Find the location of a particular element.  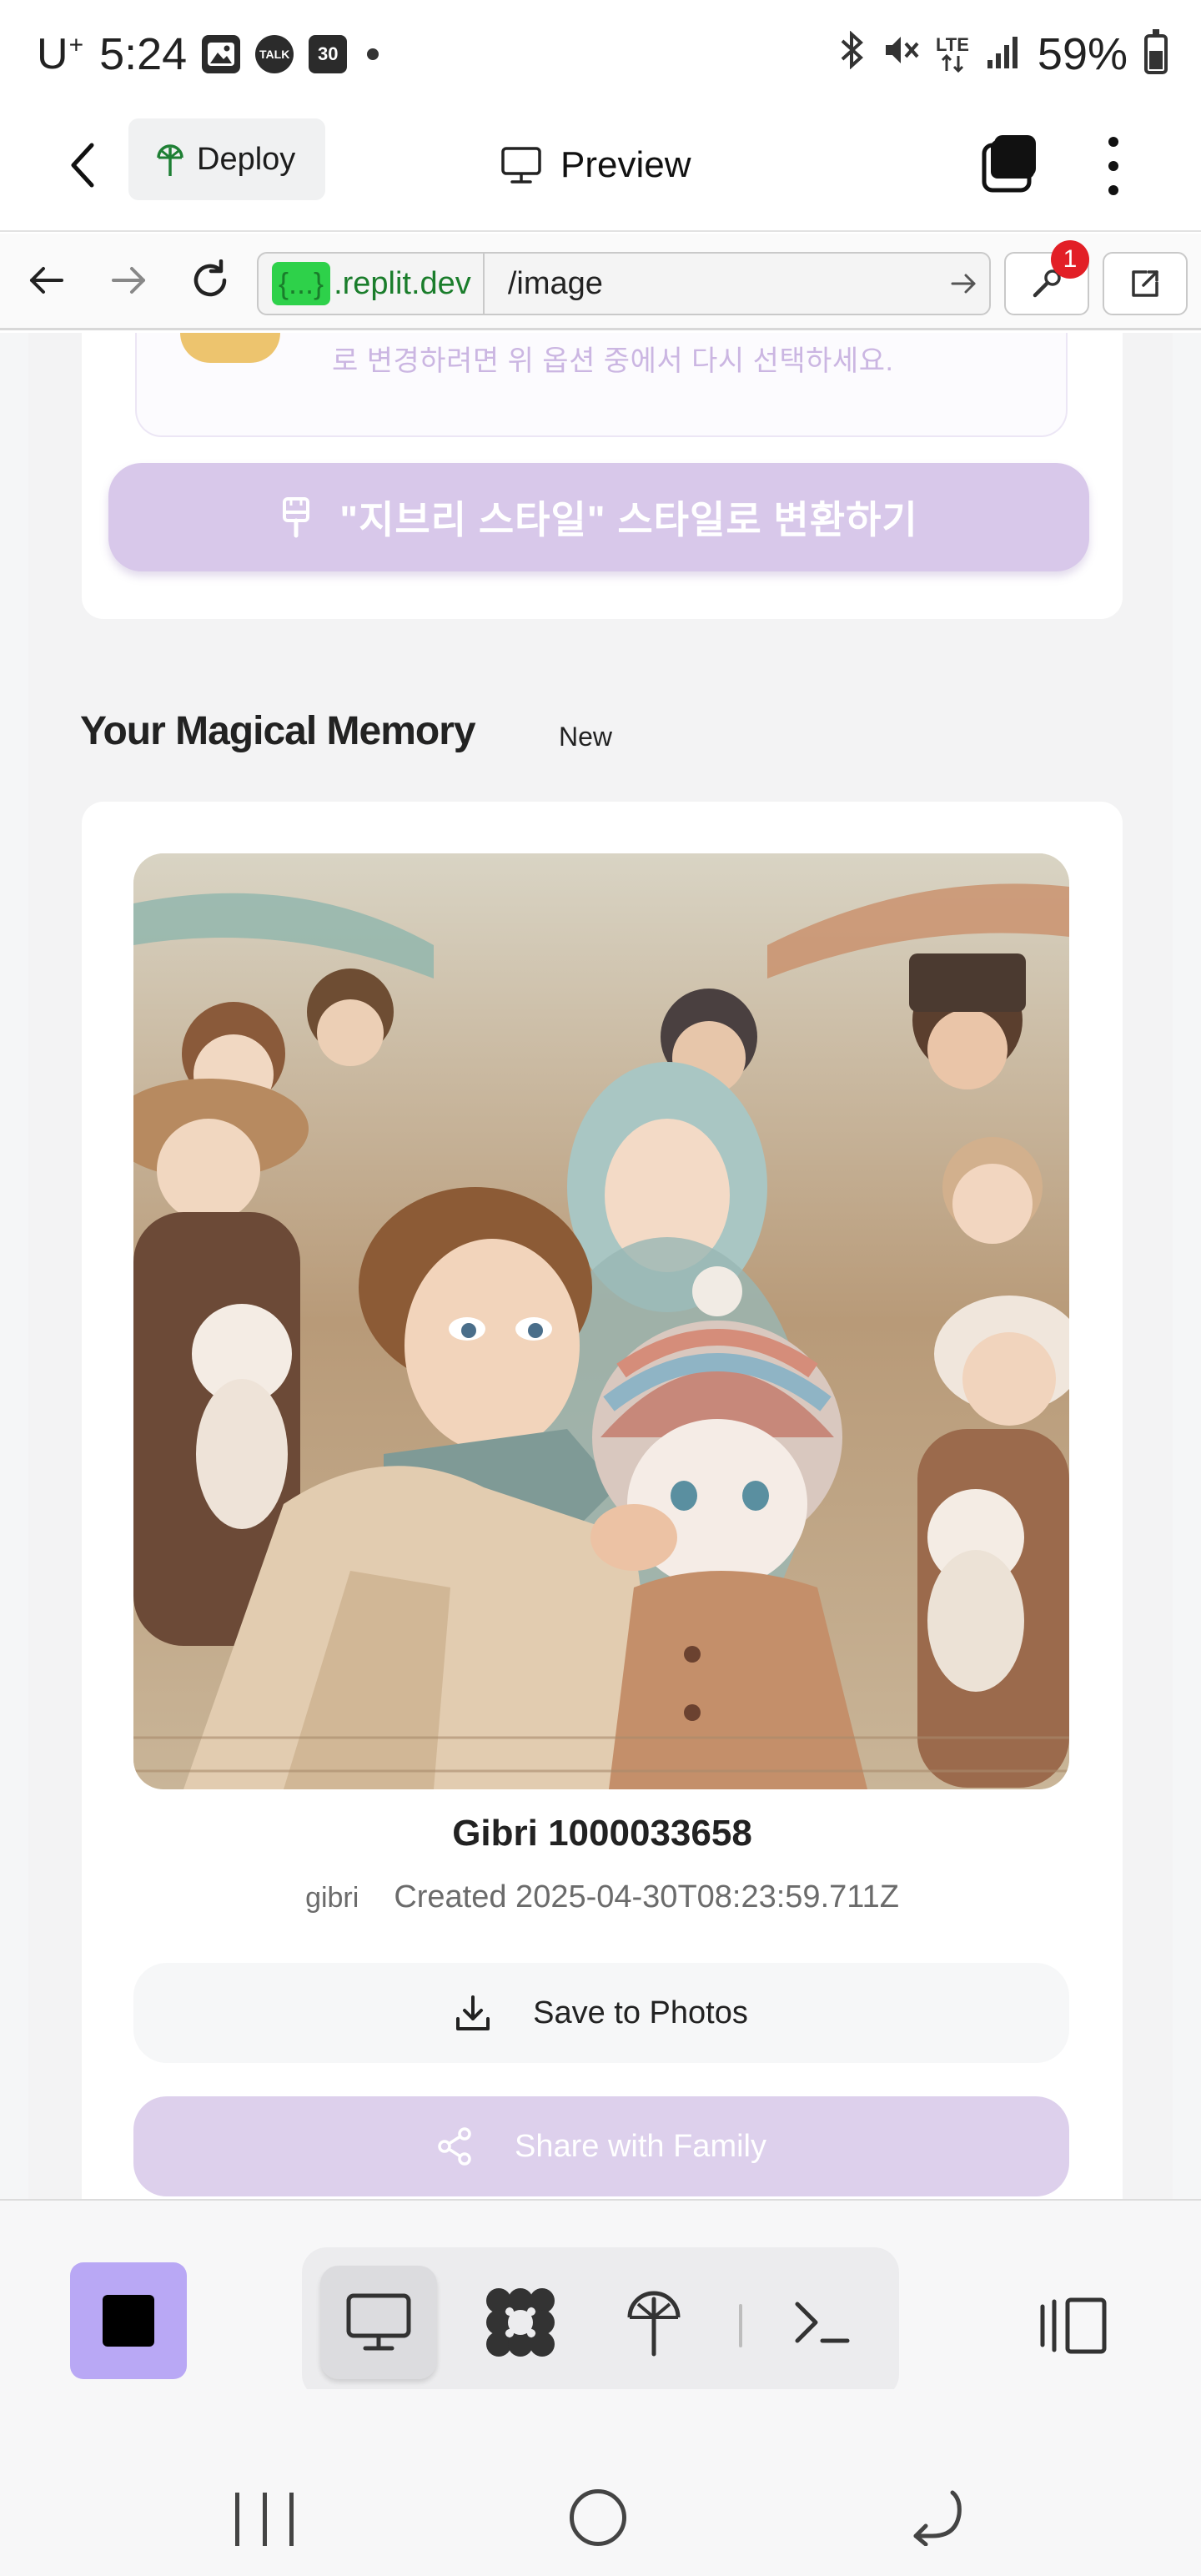

url-domain: {...} .replit.dev is located at coordinates (372, 284).